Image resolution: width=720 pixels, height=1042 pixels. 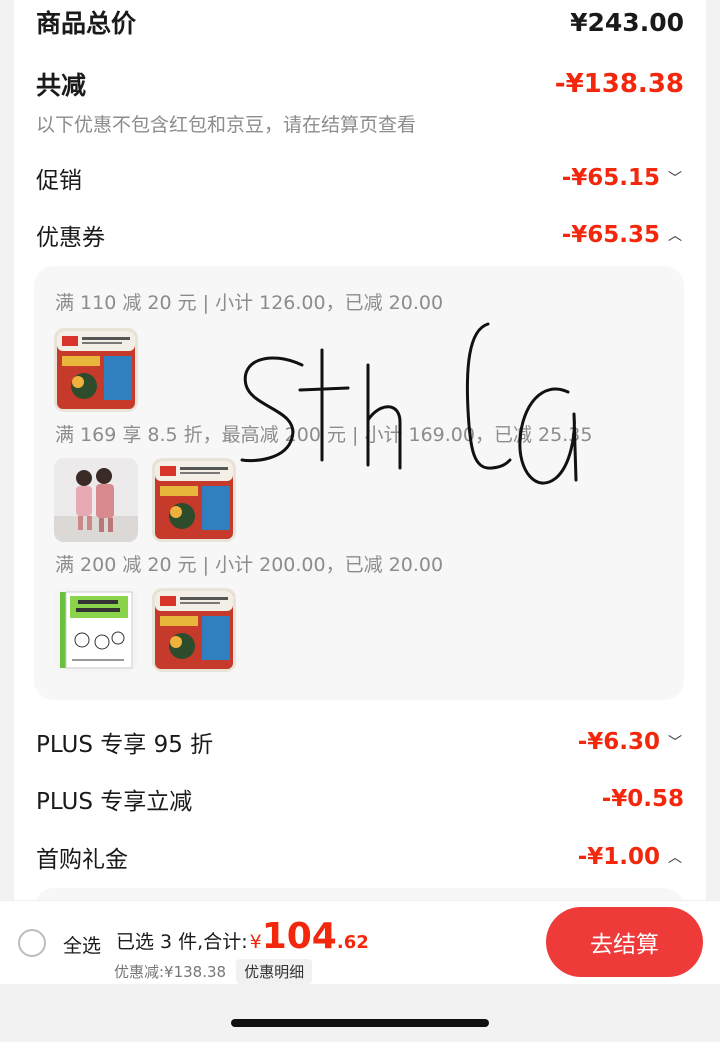 I want to click on goods-total-label: 商品总价, so click(x=86, y=23).